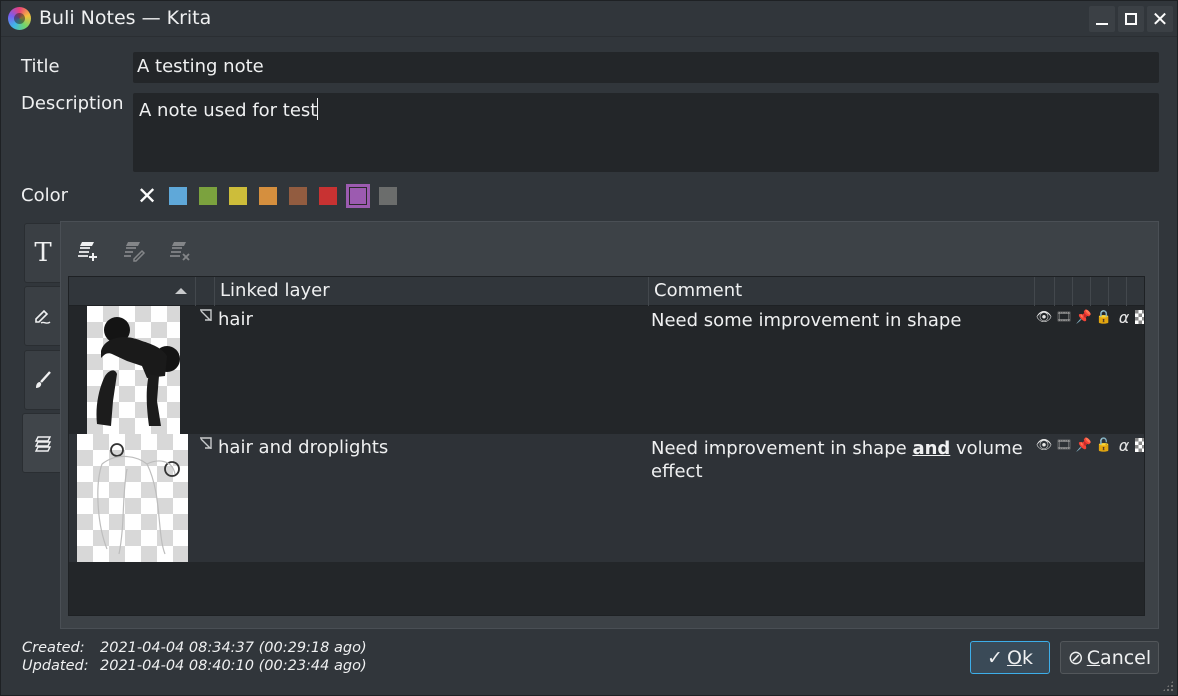 The image size is (1178, 696). What do you see at coordinates (1117, 291) in the screenshot?
I see `header-alpha` at bounding box center [1117, 291].